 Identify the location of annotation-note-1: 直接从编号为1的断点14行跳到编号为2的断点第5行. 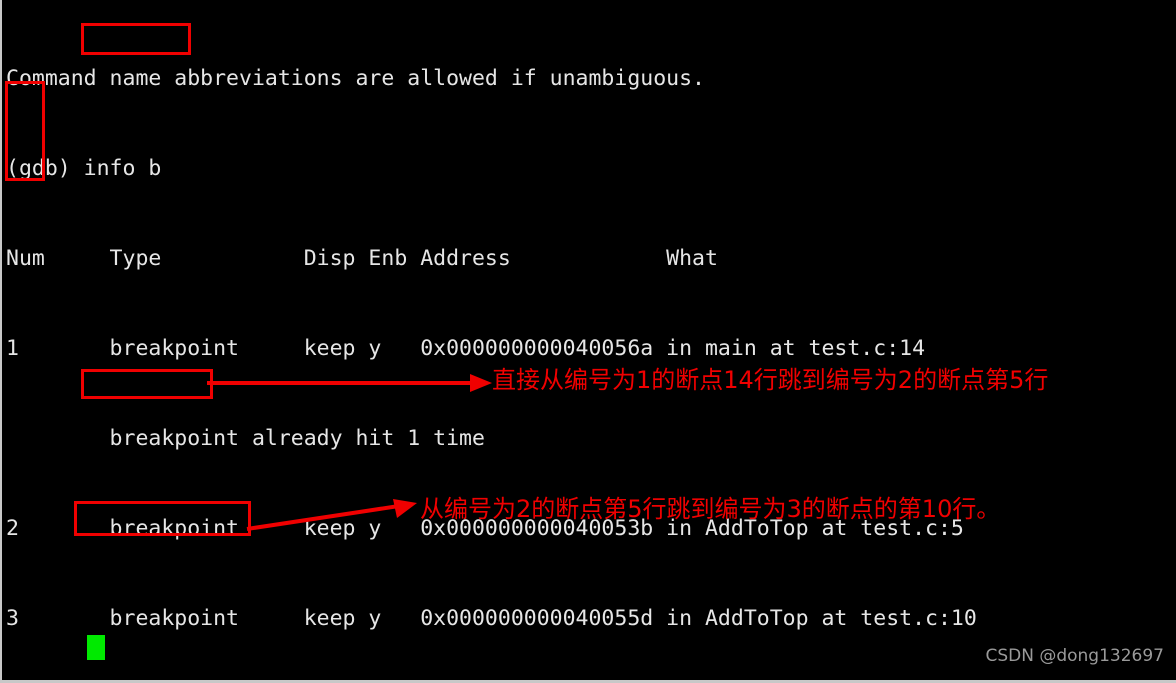
(770, 380).